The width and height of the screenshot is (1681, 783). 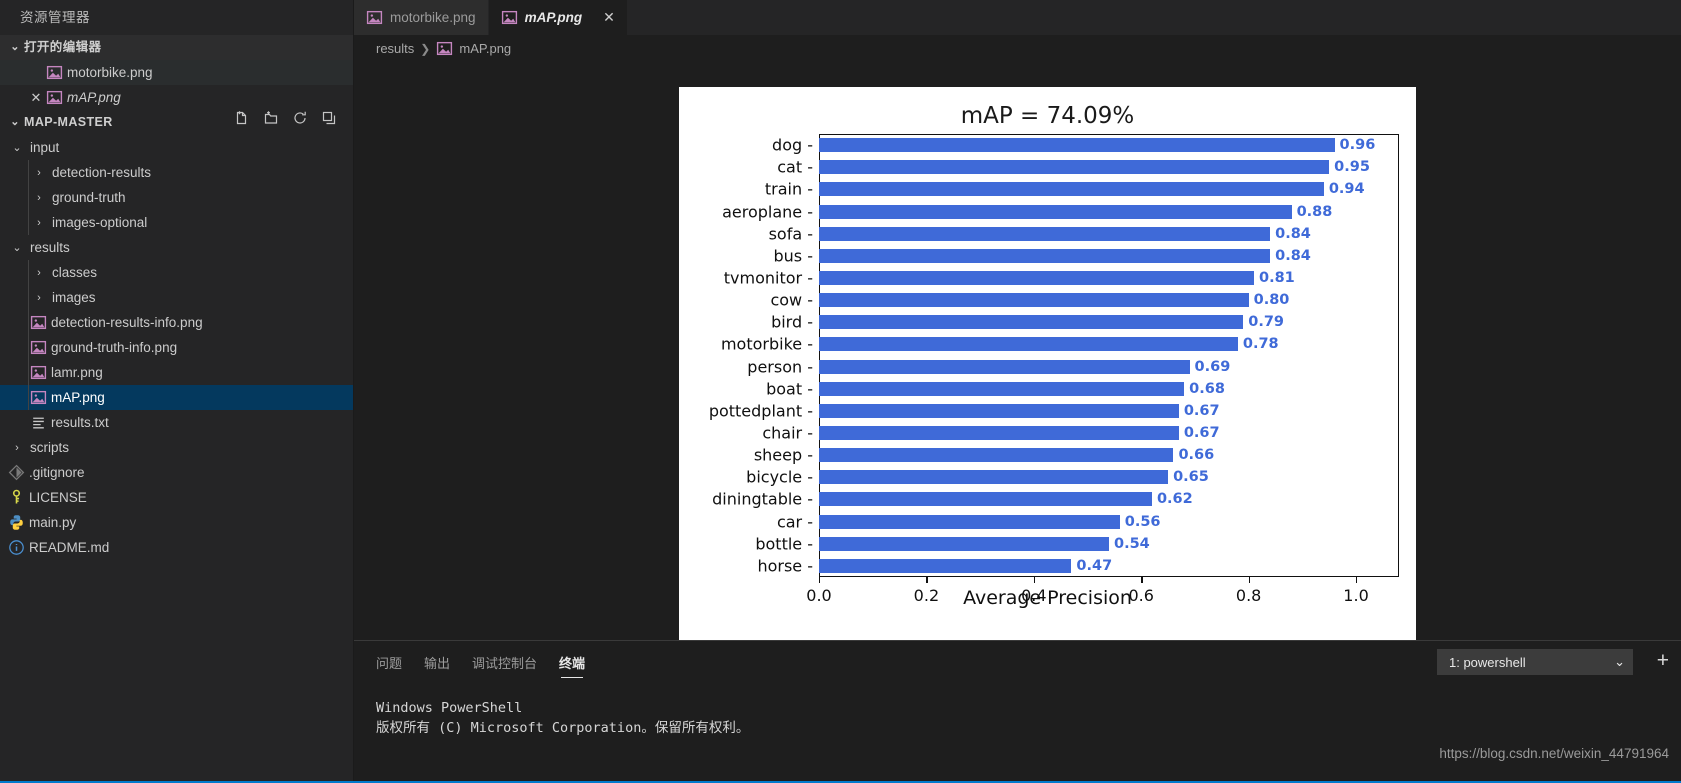 What do you see at coordinates (176, 497) in the screenshot?
I see `tree-item-license: LICENSE` at bounding box center [176, 497].